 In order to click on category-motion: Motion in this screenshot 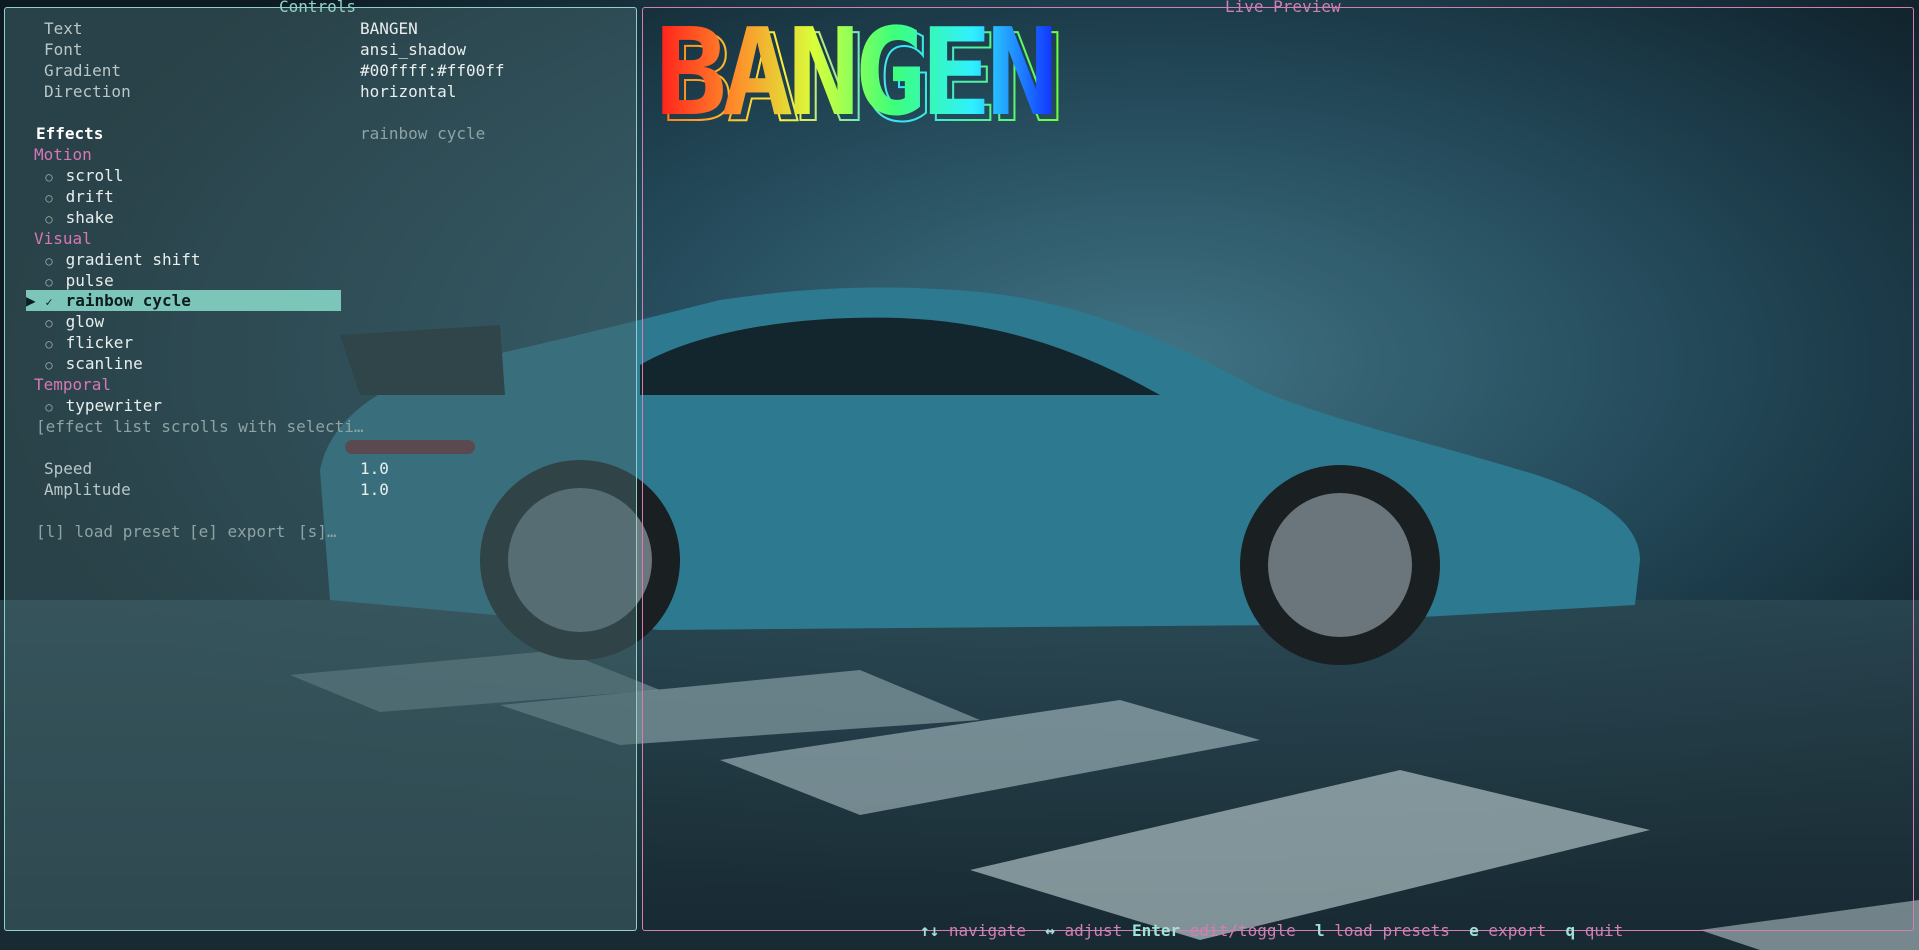, I will do `click(63, 154)`.